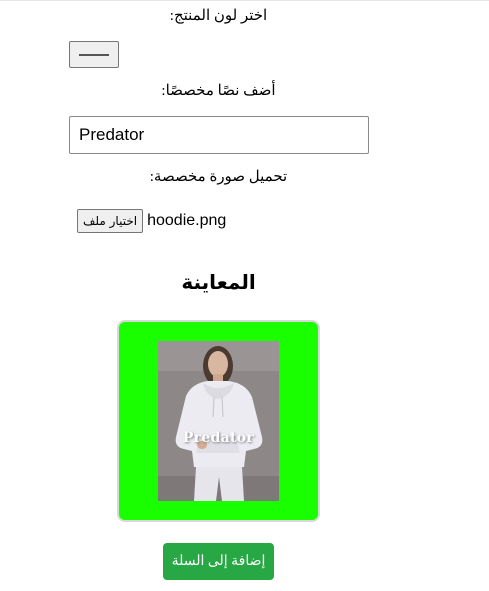  What do you see at coordinates (218, 438) in the screenshot?
I see `preview-overlay-text: Predator` at bounding box center [218, 438].